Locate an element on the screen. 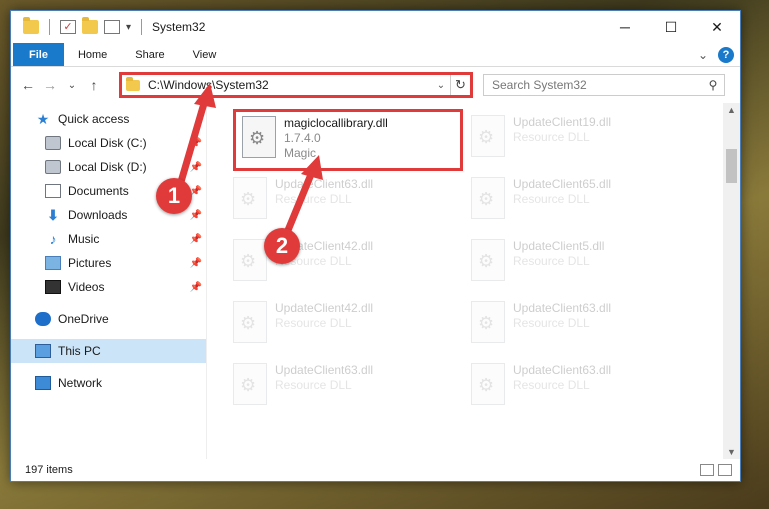 This screenshot has height=509, width=769. file-name: UpdateClient5.dll is located at coordinates (559, 246).